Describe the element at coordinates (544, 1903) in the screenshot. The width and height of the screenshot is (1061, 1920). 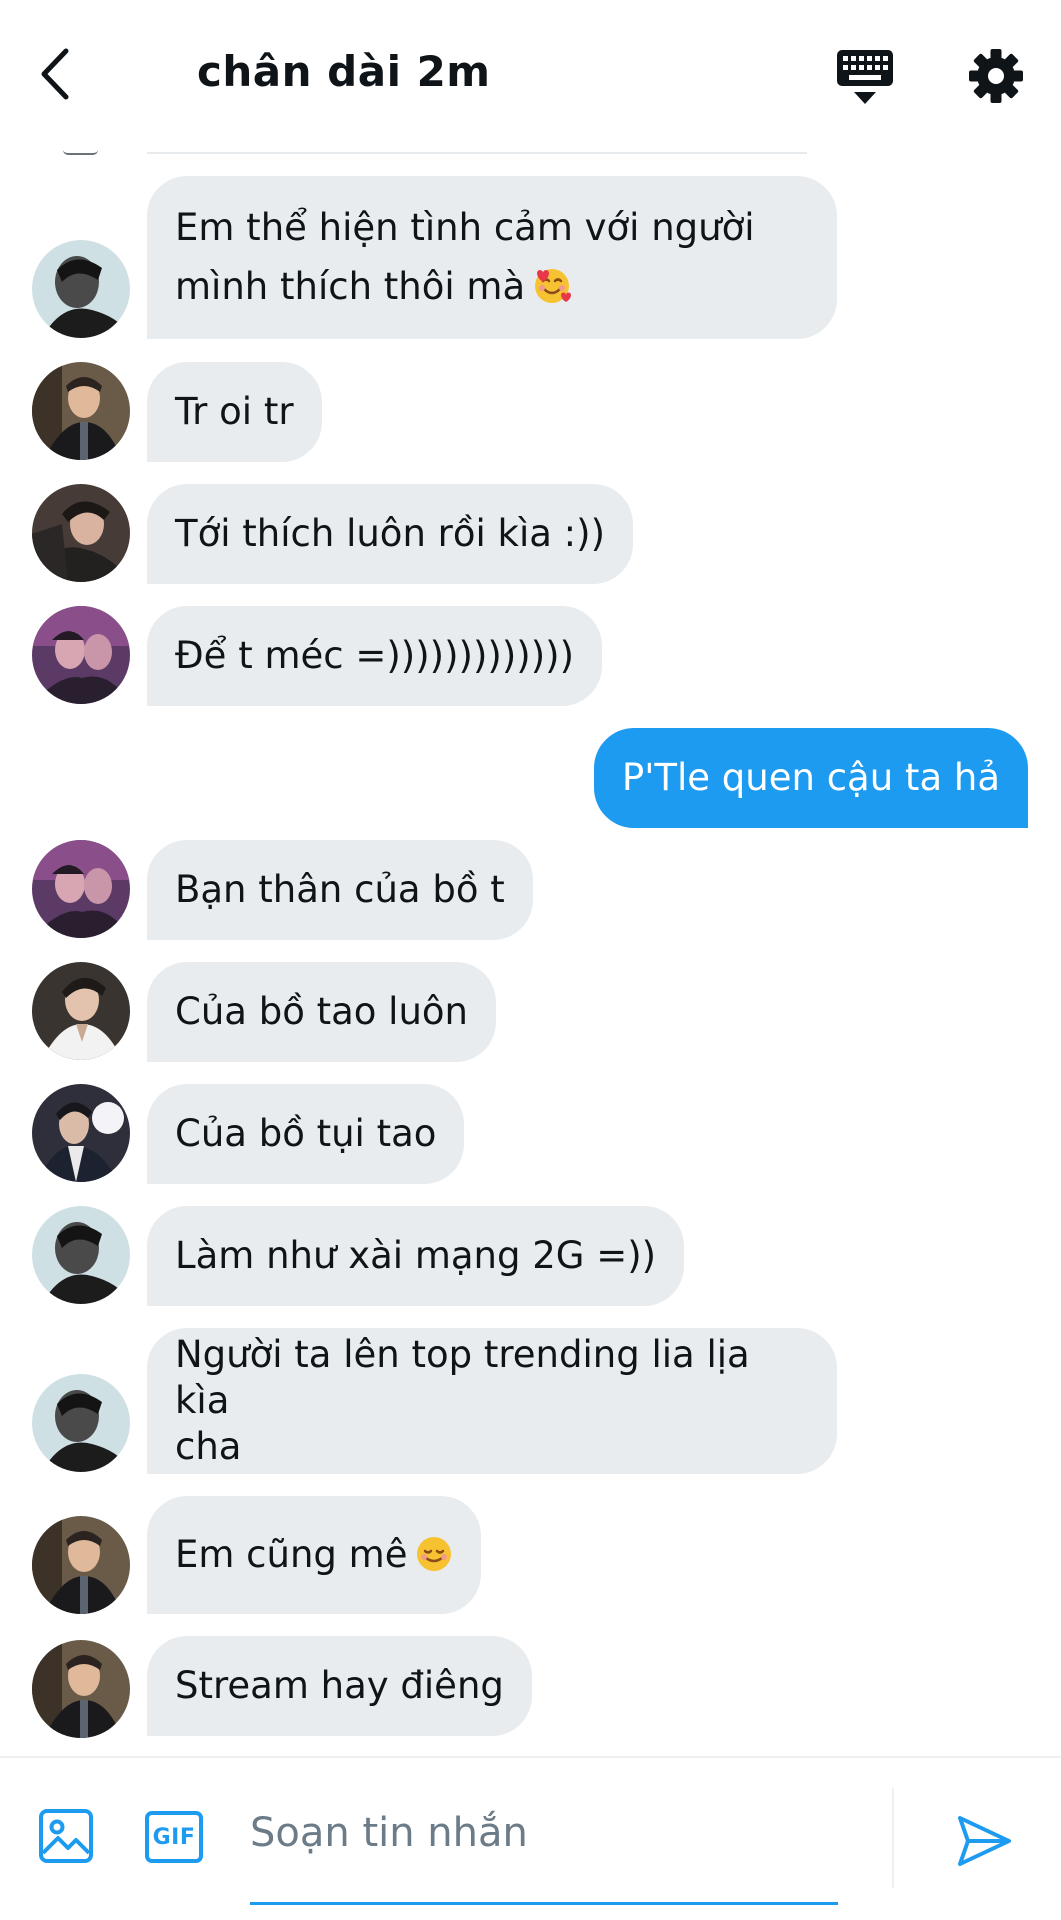
I see `input-underline` at that location.